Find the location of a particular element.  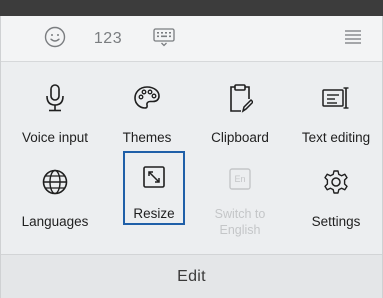

emoji-button is located at coordinates (55, 39).